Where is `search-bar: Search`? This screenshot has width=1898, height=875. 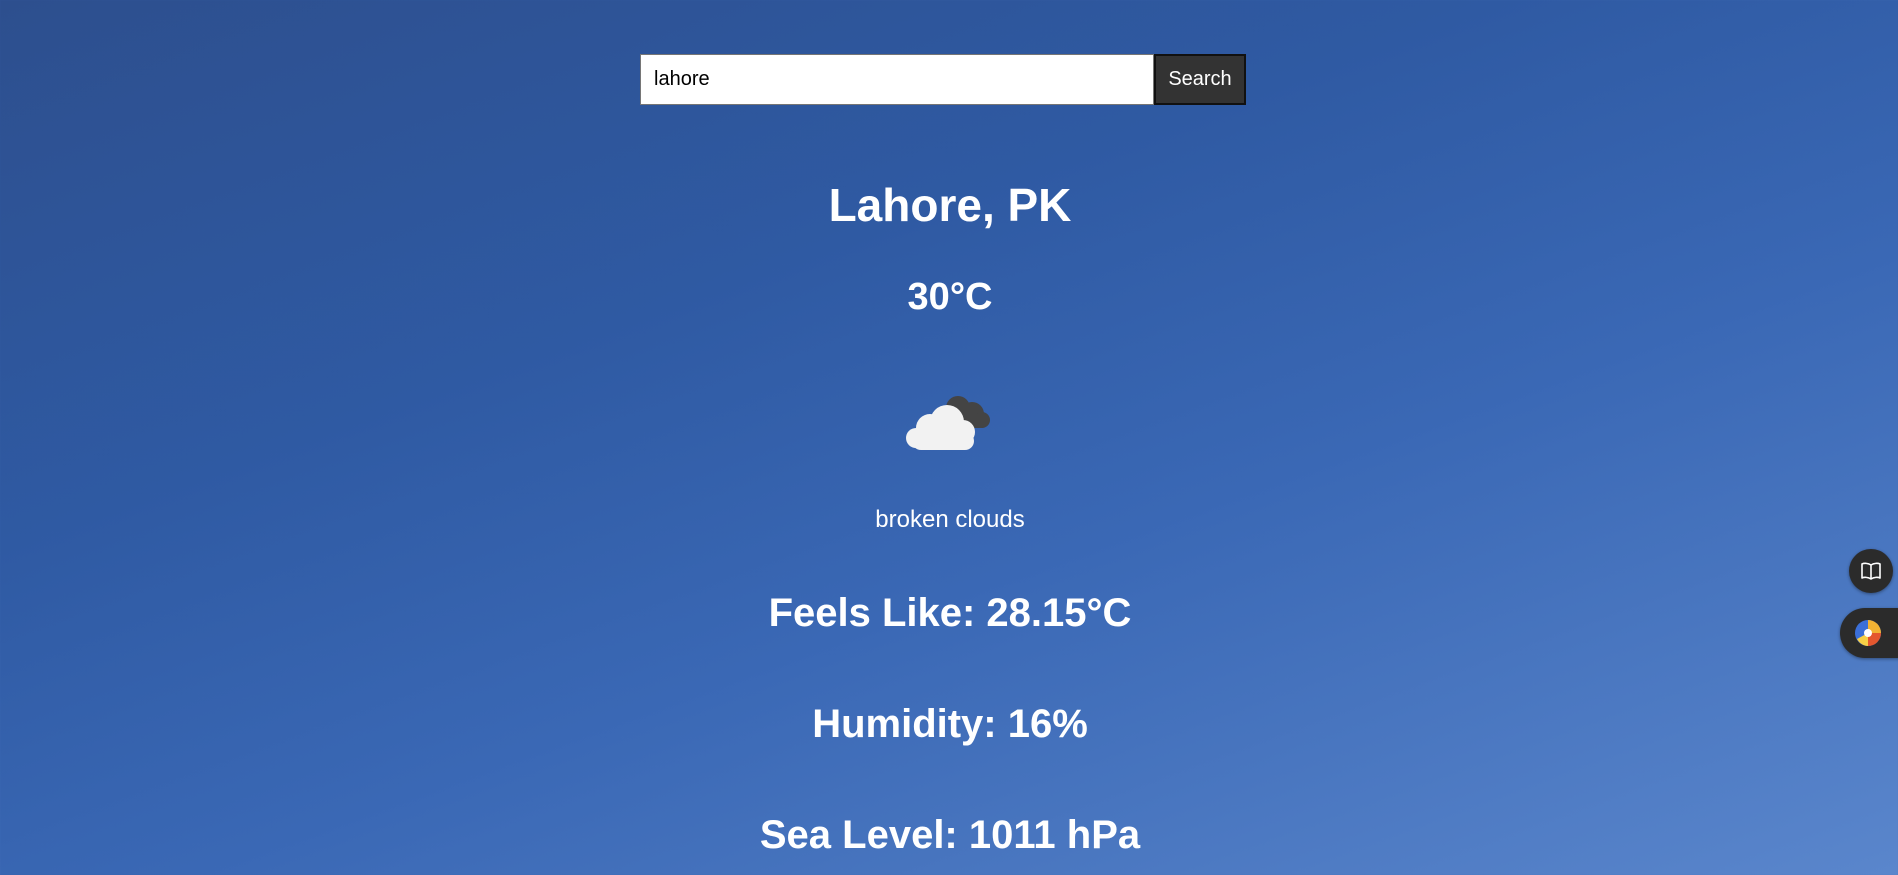 search-bar: Search is located at coordinates (943, 79).